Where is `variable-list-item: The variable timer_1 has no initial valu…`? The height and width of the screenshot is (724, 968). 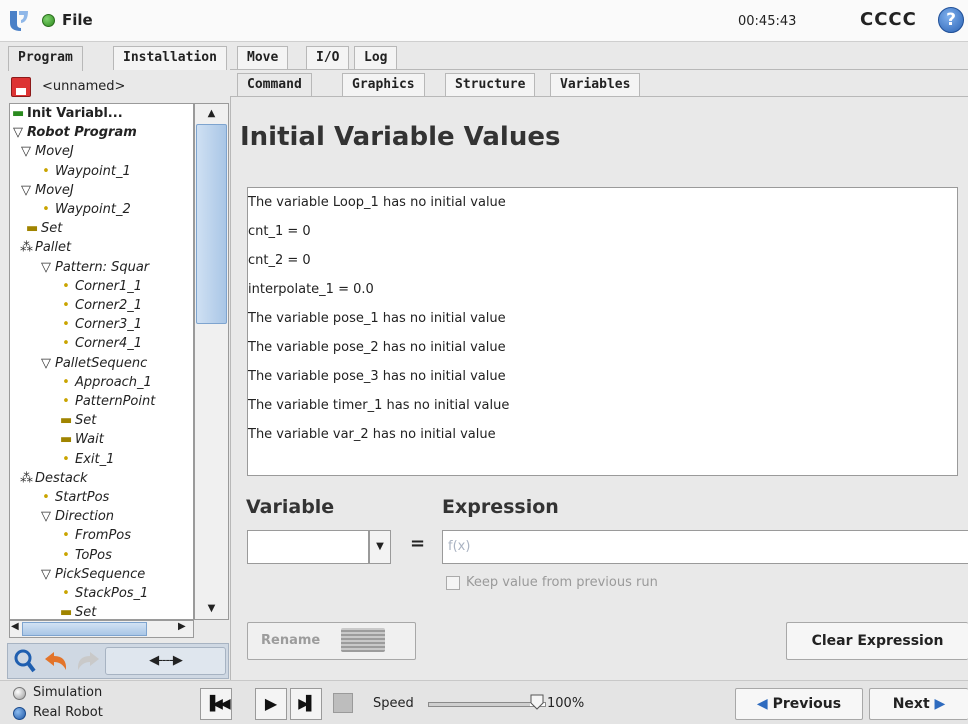 variable-list-item: The variable timer_1 has no initial valu… is located at coordinates (378, 405).